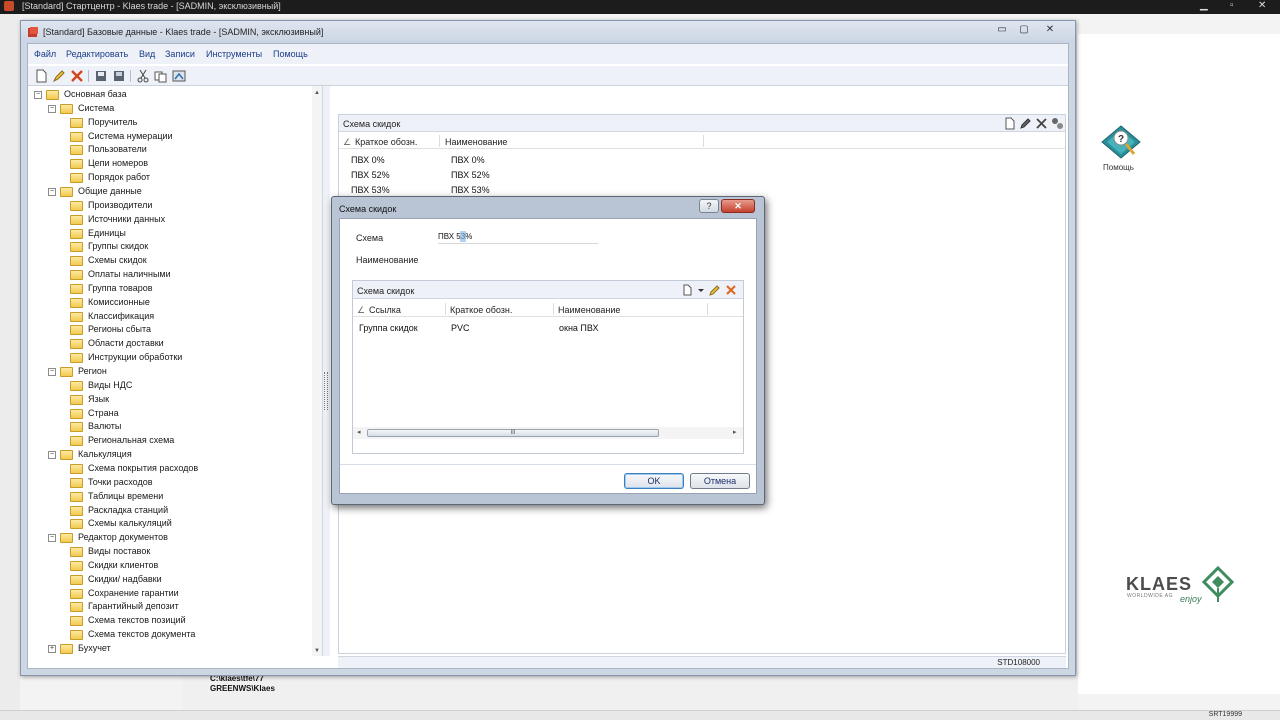  Describe the element at coordinates (738, 206) in the screenshot. I see `dialog-close-button: ✕` at that location.